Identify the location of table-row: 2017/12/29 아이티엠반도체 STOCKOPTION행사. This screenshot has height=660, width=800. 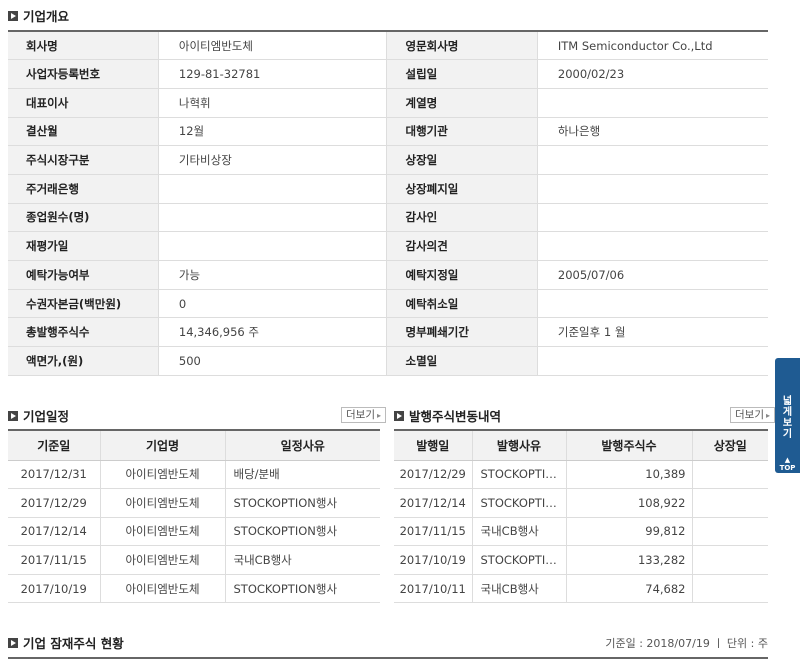
(194, 503).